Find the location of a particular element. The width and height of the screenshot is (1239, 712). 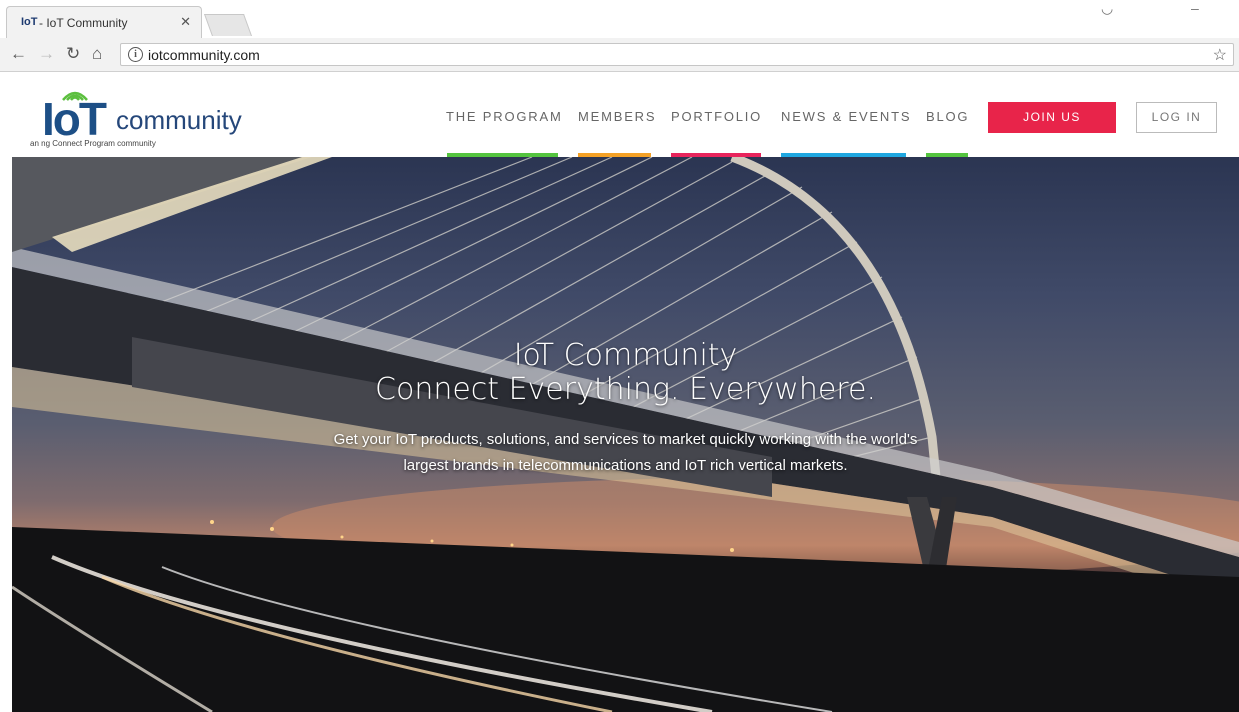

reload-icon: ↻ is located at coordinates (73, 54).